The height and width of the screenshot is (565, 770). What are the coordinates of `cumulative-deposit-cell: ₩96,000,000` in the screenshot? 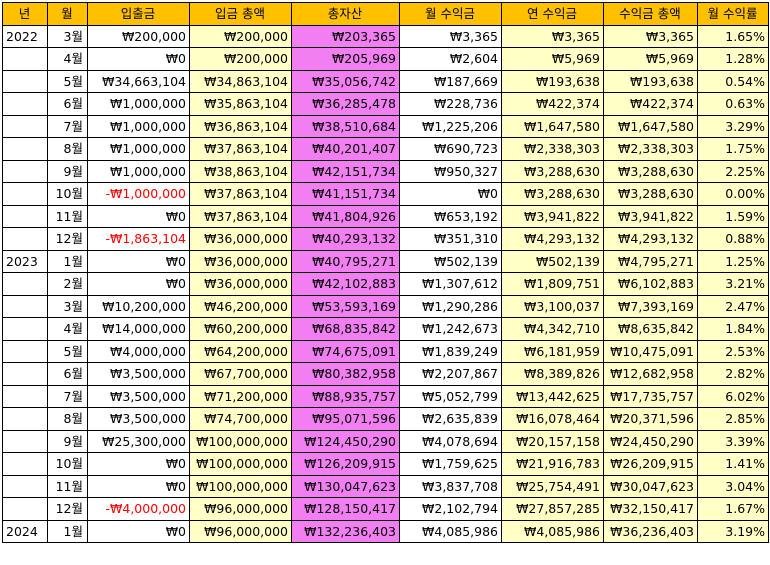 It's located at (240, 531).